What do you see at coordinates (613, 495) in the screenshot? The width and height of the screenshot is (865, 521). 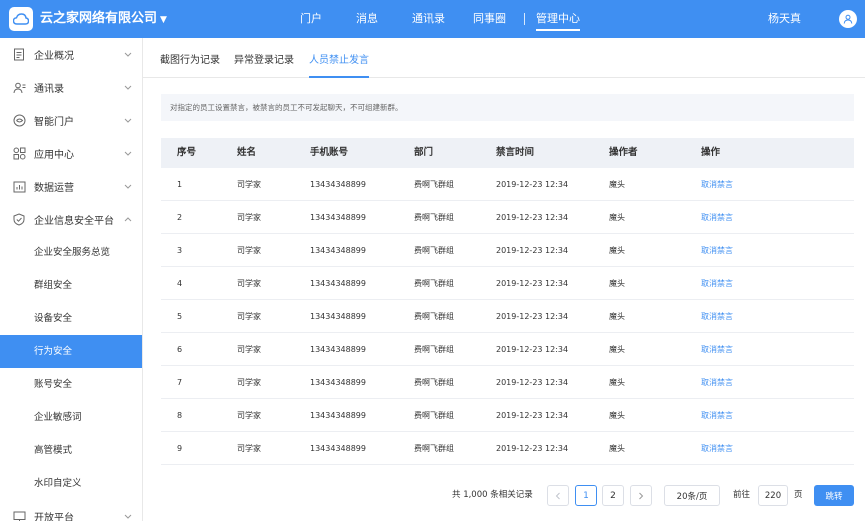 I see `page-button-2: 2` at bounding box center [613, 495].